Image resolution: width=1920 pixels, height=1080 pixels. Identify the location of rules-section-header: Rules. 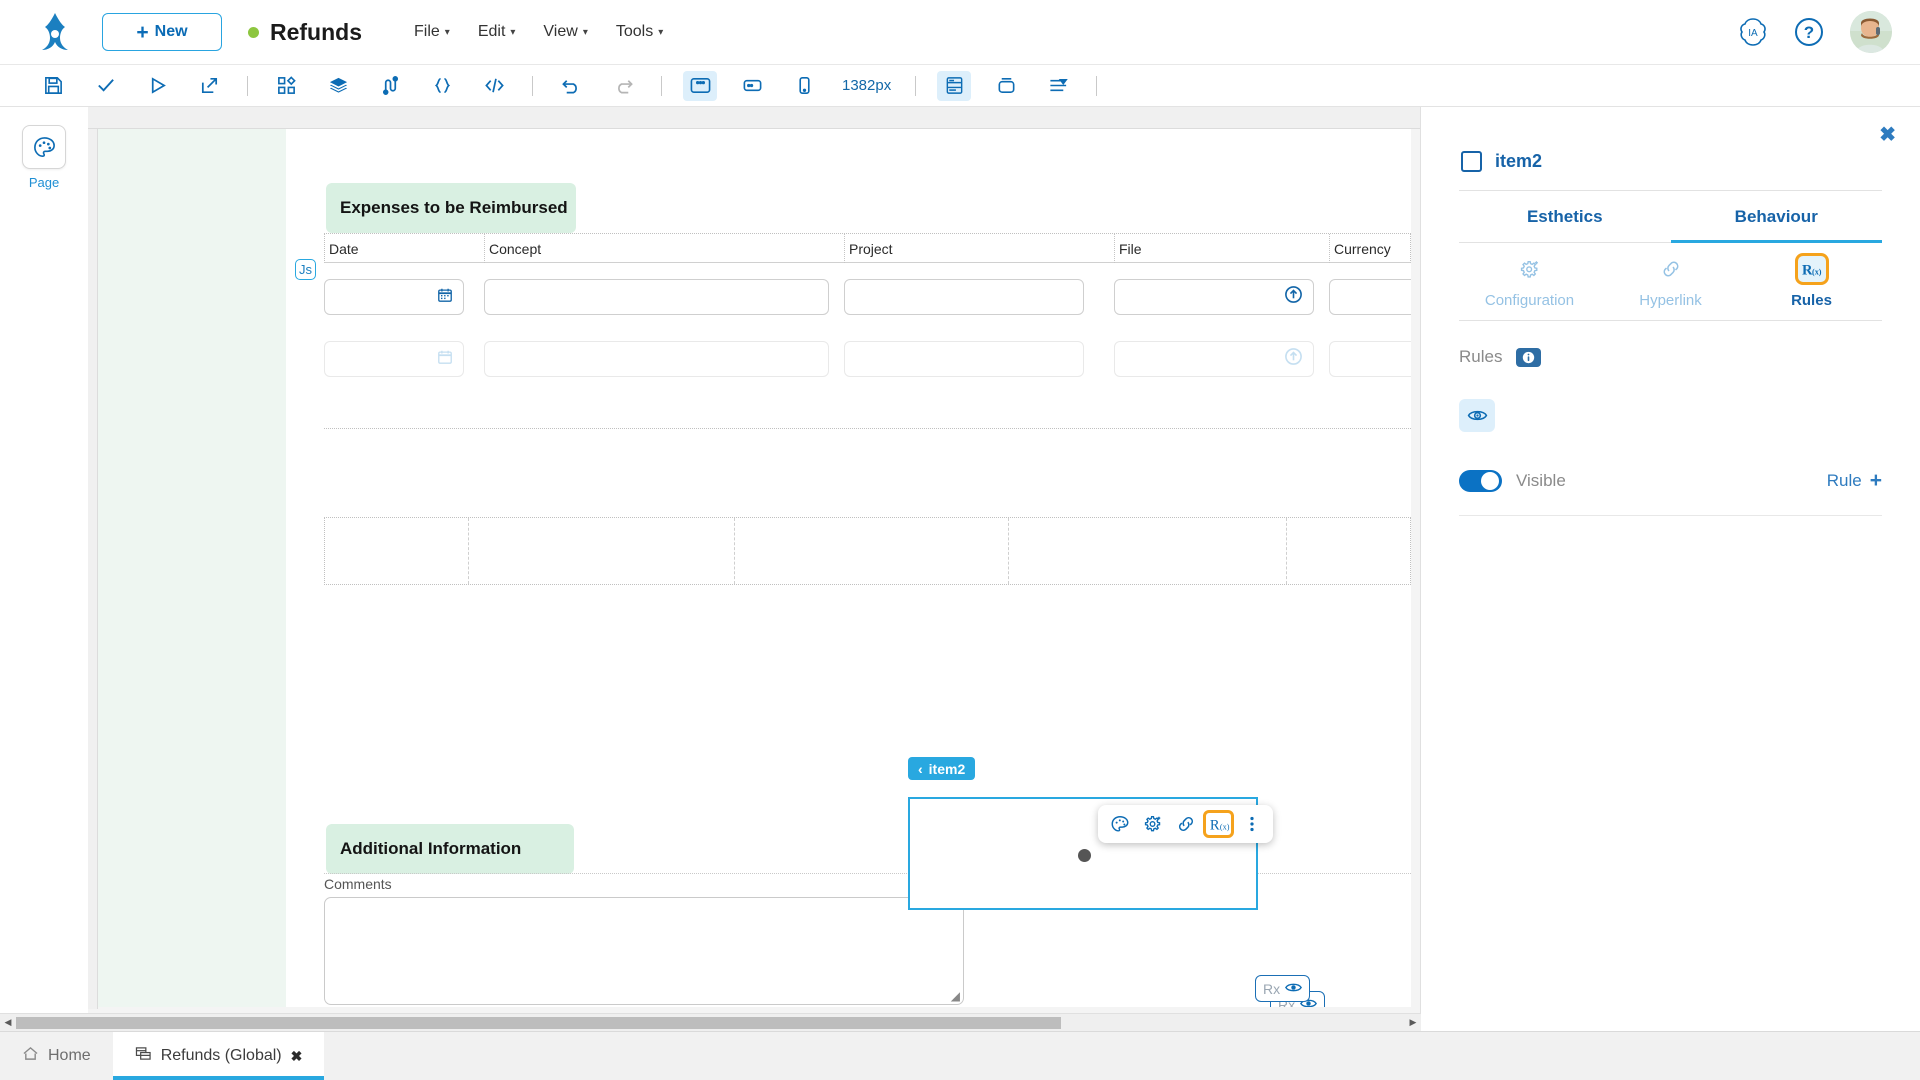
(1689, 357).